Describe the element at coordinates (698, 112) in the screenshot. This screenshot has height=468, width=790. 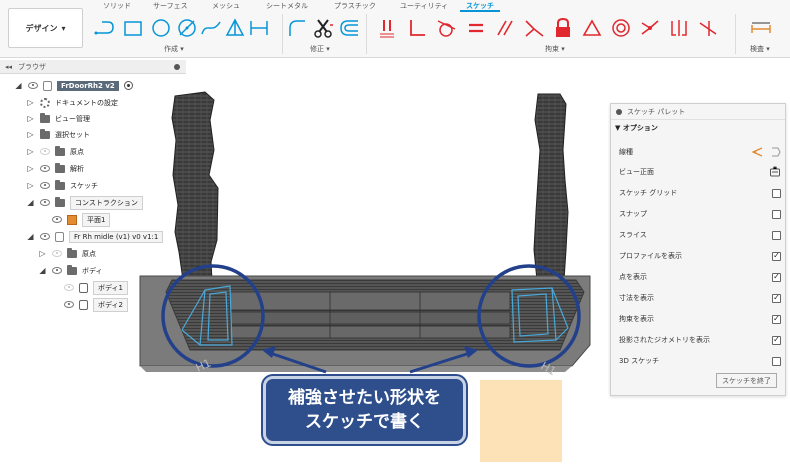
I see `palette-header: スケッチ パレット` at that location.